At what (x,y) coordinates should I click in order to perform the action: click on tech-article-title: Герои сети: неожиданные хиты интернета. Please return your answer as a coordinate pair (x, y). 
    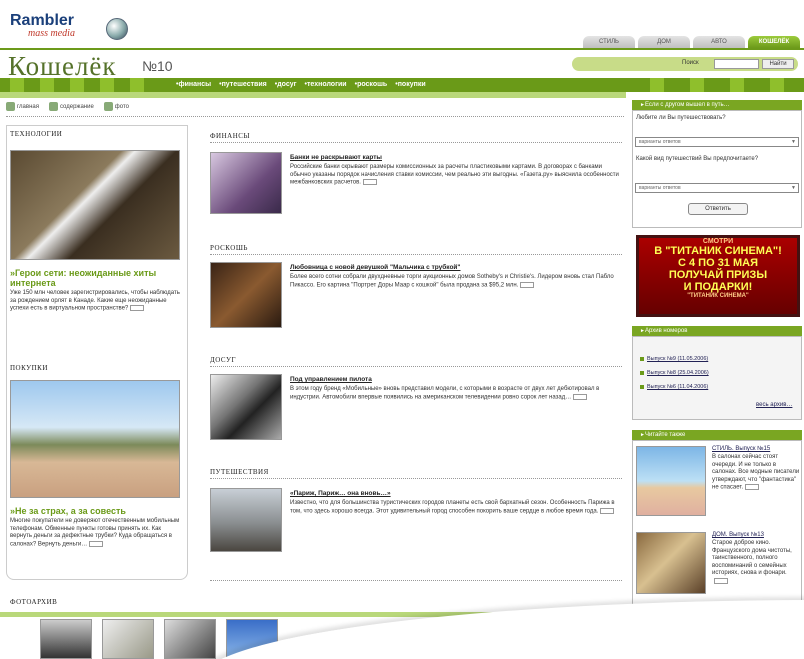
    Looking at the image, I should click on (96, 278).